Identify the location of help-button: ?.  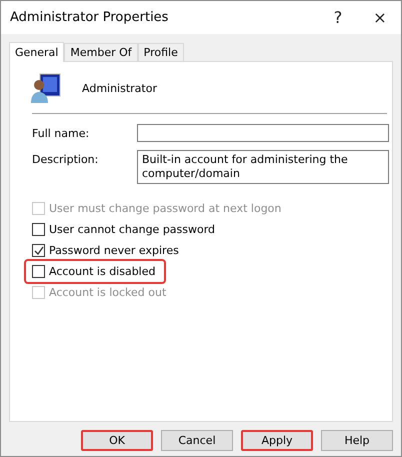
(338, 17).